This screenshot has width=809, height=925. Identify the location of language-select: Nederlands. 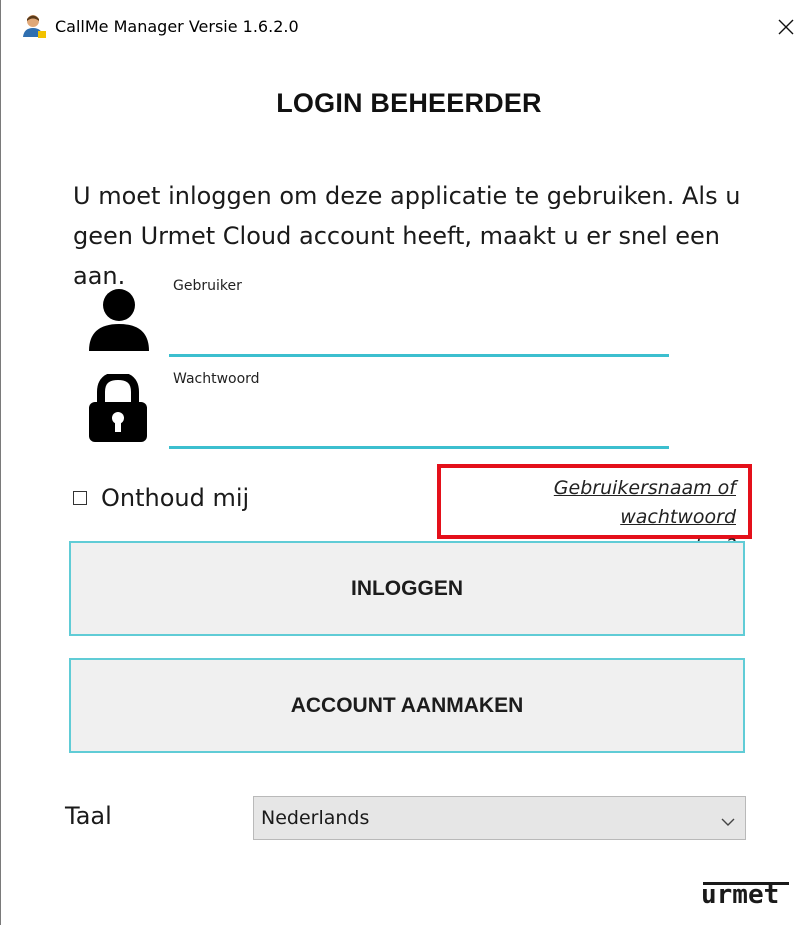
(499, 818).